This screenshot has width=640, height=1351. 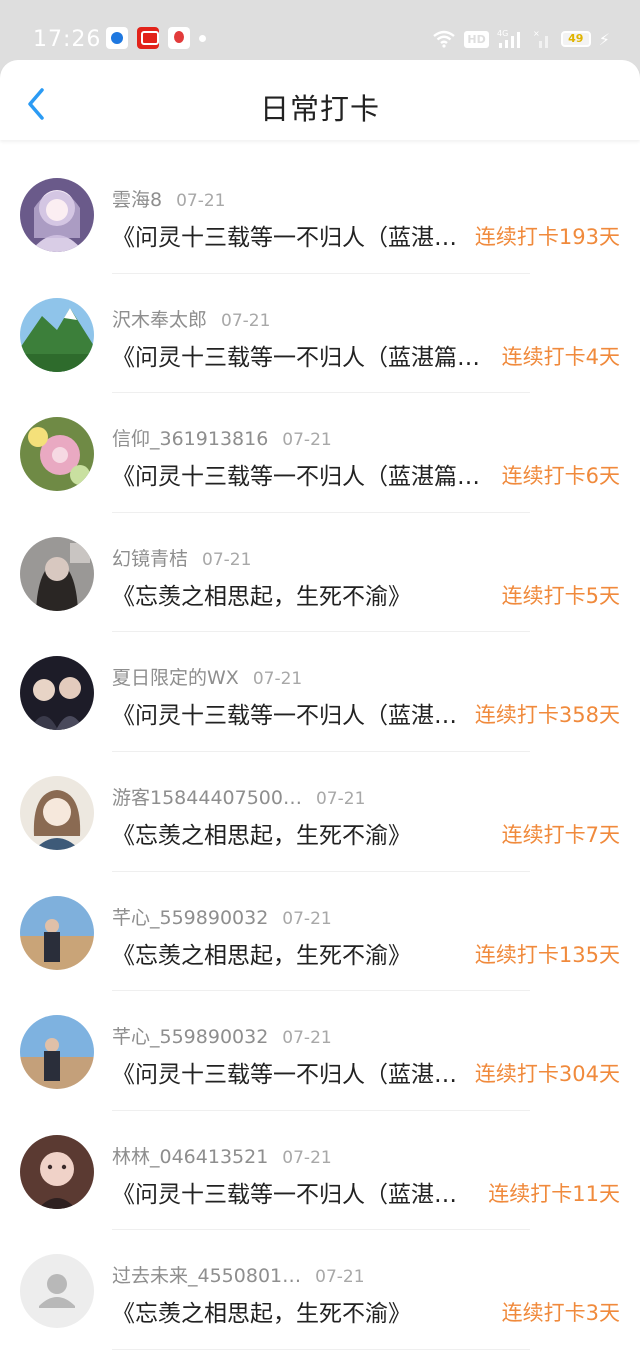 What do you see at coordinates (320, 1290) in the screenshot?
I see `list-item: 过去未来_4550801… 07-21 《忘羡之相思起，生死不渝》 连续打卡3天` at bounding box center [320, 1290].